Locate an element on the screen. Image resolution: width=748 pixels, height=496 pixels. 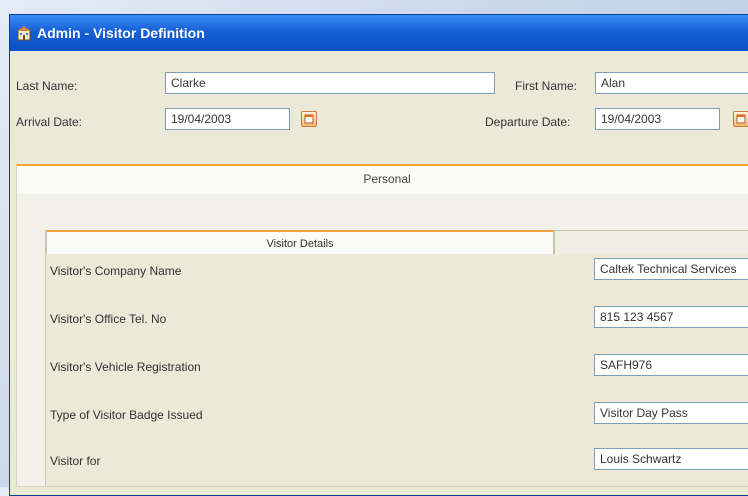
vehicle-registration-field: SAFH976 is located at coordinates (671, 365).